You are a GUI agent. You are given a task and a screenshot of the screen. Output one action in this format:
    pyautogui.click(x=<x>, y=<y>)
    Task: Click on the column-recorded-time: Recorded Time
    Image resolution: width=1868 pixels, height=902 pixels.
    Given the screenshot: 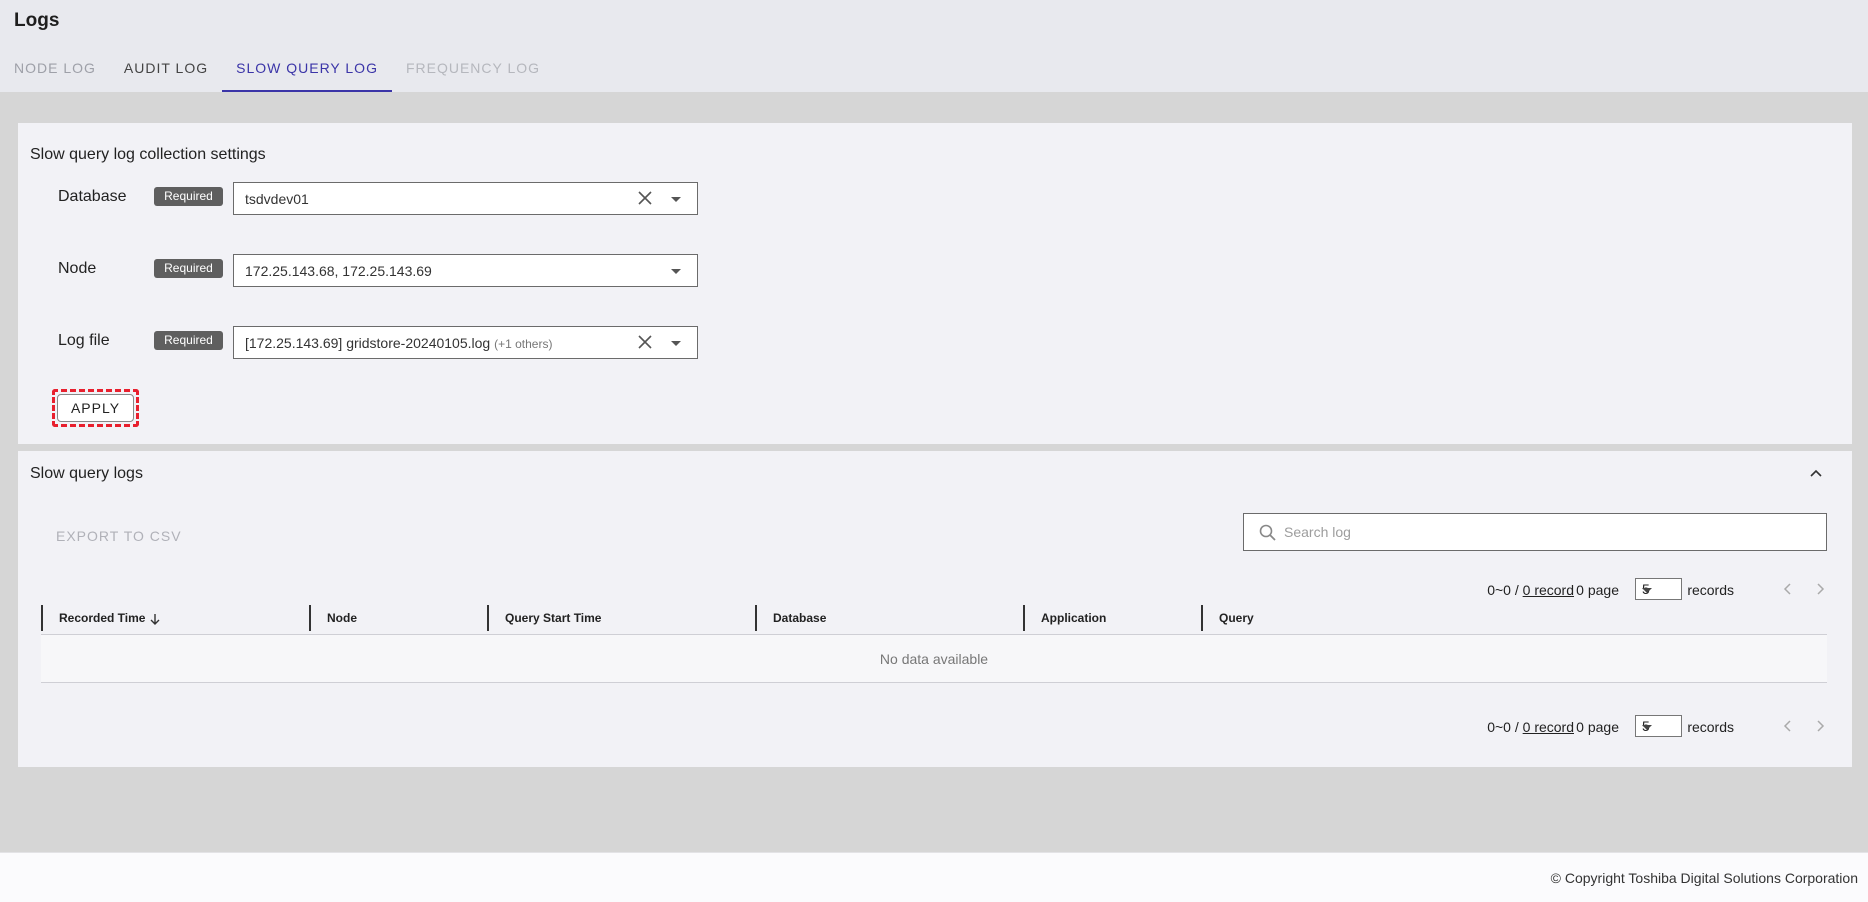 What is the action you would take?
    pyautogui.click(x=101, y=618)
    